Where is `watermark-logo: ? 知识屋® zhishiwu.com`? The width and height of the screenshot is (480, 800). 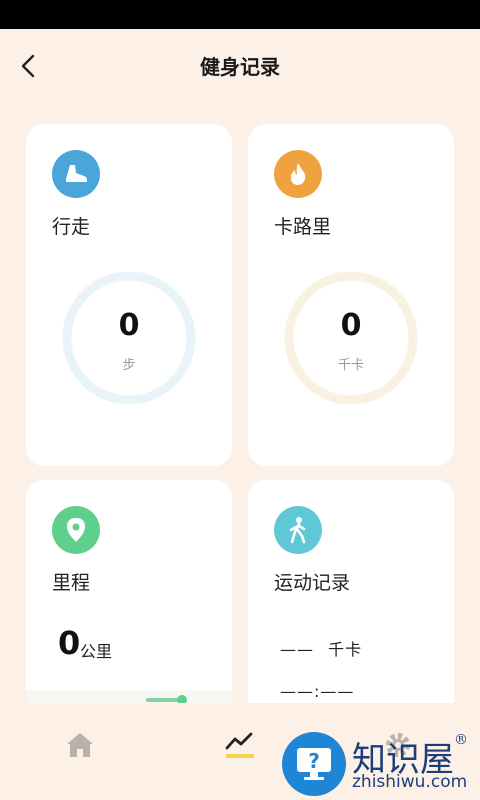
watermark-logo: ? 知识屋® zhishiwu.com is located at coordinates (381, 764).